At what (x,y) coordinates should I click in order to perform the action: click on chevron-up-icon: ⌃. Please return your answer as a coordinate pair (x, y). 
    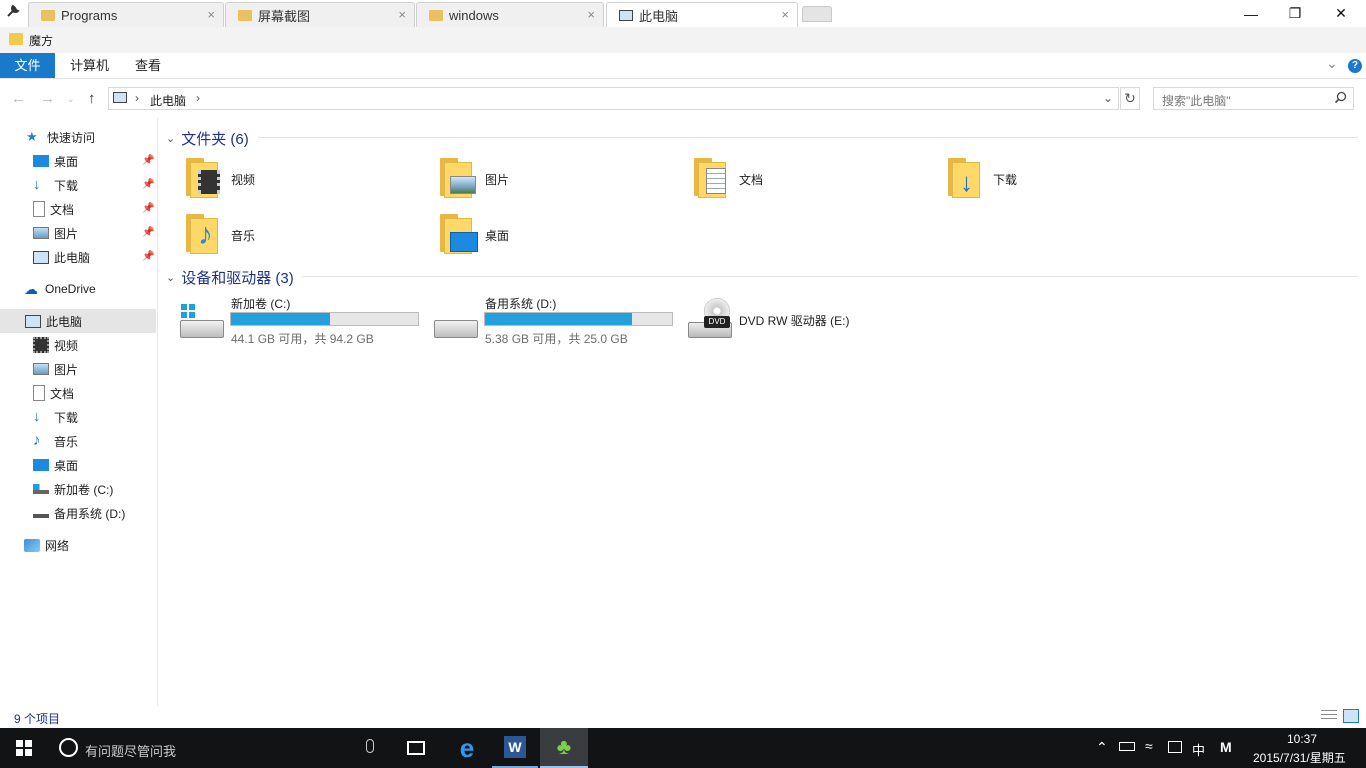
    Looking at the image, I should click on (1102, 747).